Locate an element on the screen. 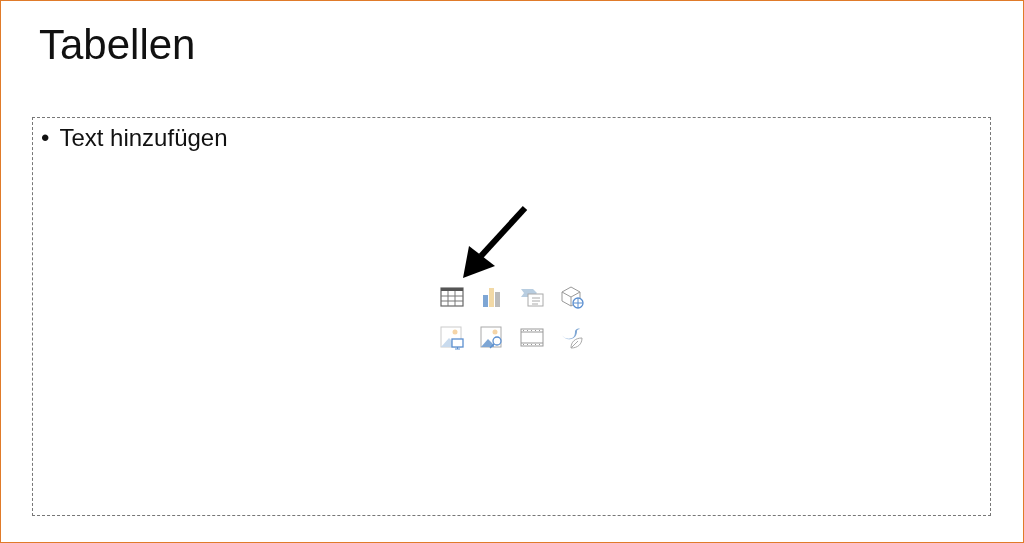 This screenshot has height=543, width=1024. slide-title: Tabellen is located at coordinates (117, 44).